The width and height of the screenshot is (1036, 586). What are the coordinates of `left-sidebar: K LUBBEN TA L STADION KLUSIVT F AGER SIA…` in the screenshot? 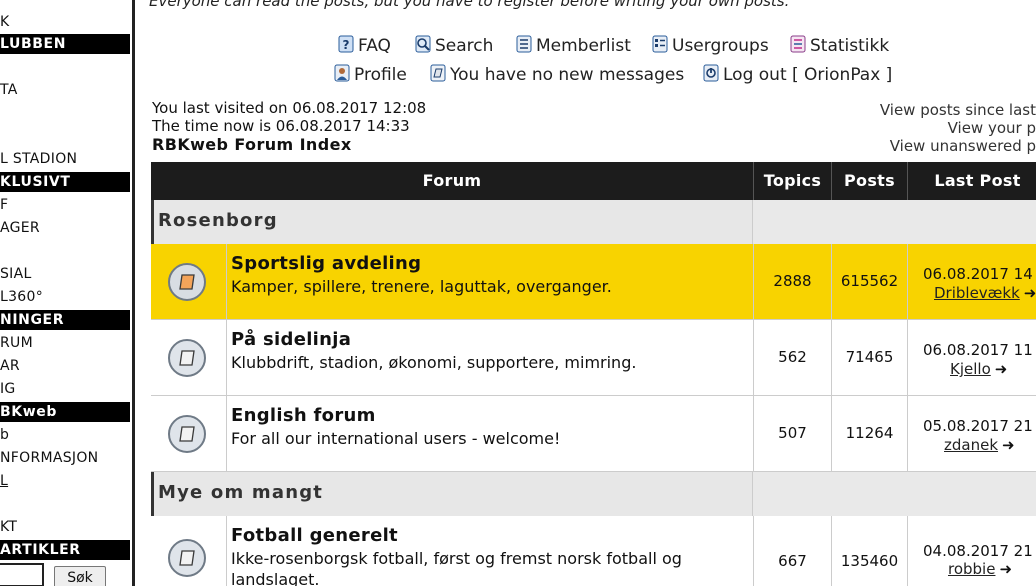 It's located at (67, 293).